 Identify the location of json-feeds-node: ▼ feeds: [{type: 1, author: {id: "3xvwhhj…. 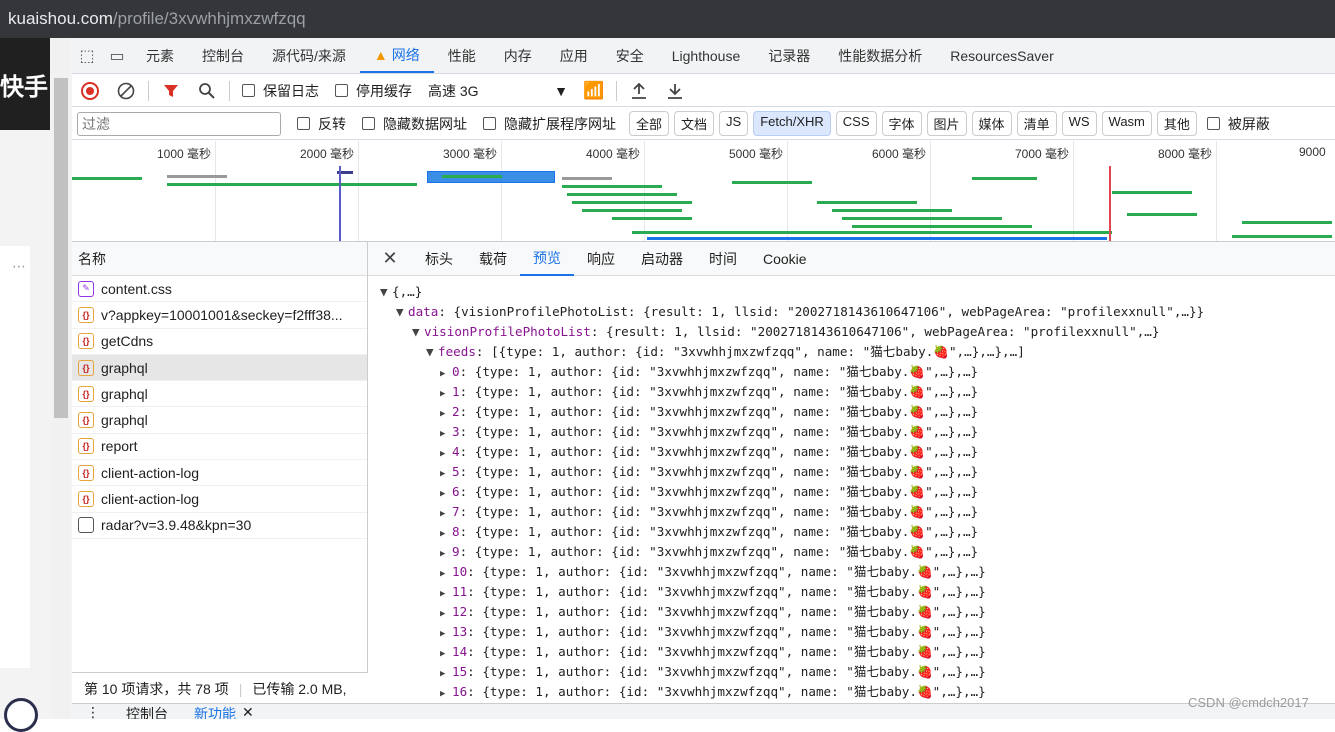
(851, 352).